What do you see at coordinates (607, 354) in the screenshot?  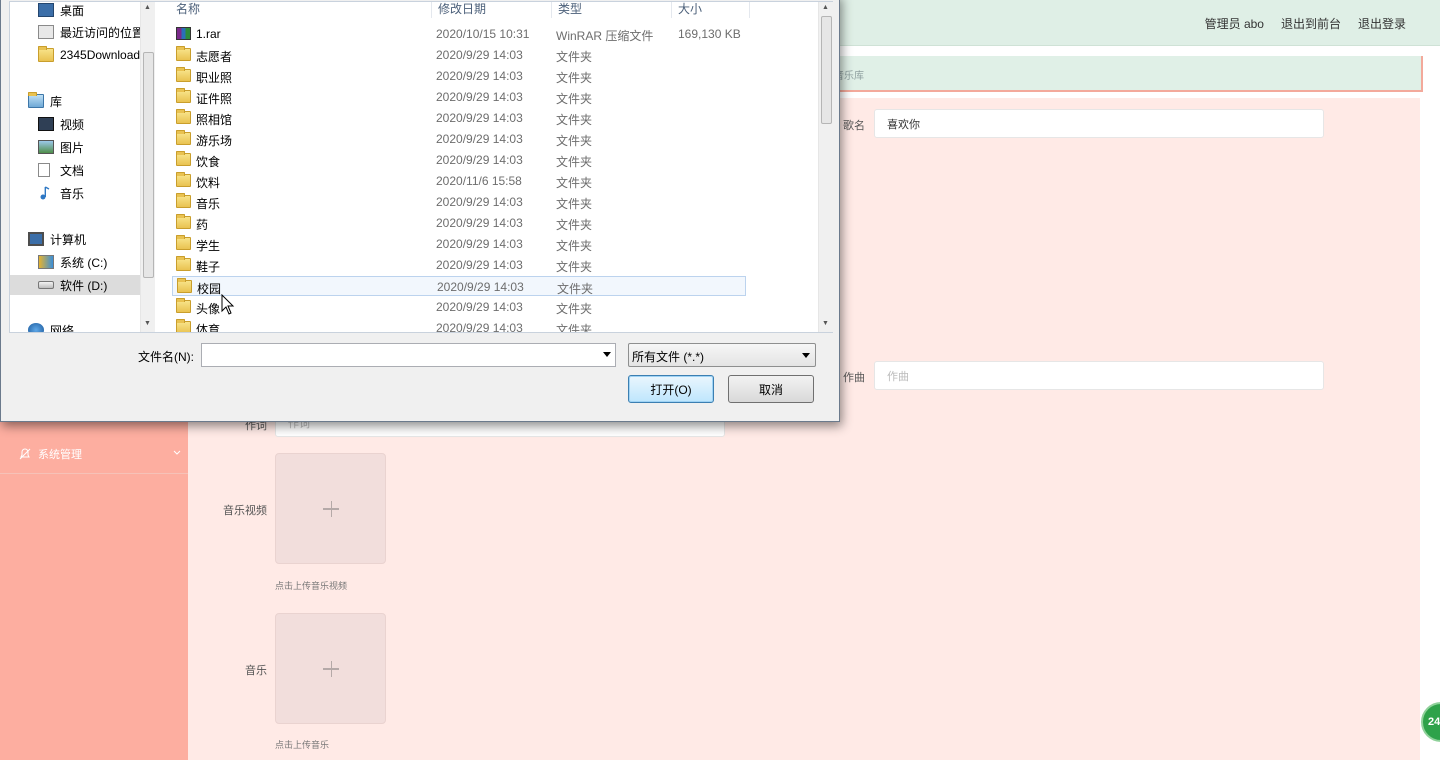 I see `filename-dropdown-arrow-icon` at bounding box center [607, 354].